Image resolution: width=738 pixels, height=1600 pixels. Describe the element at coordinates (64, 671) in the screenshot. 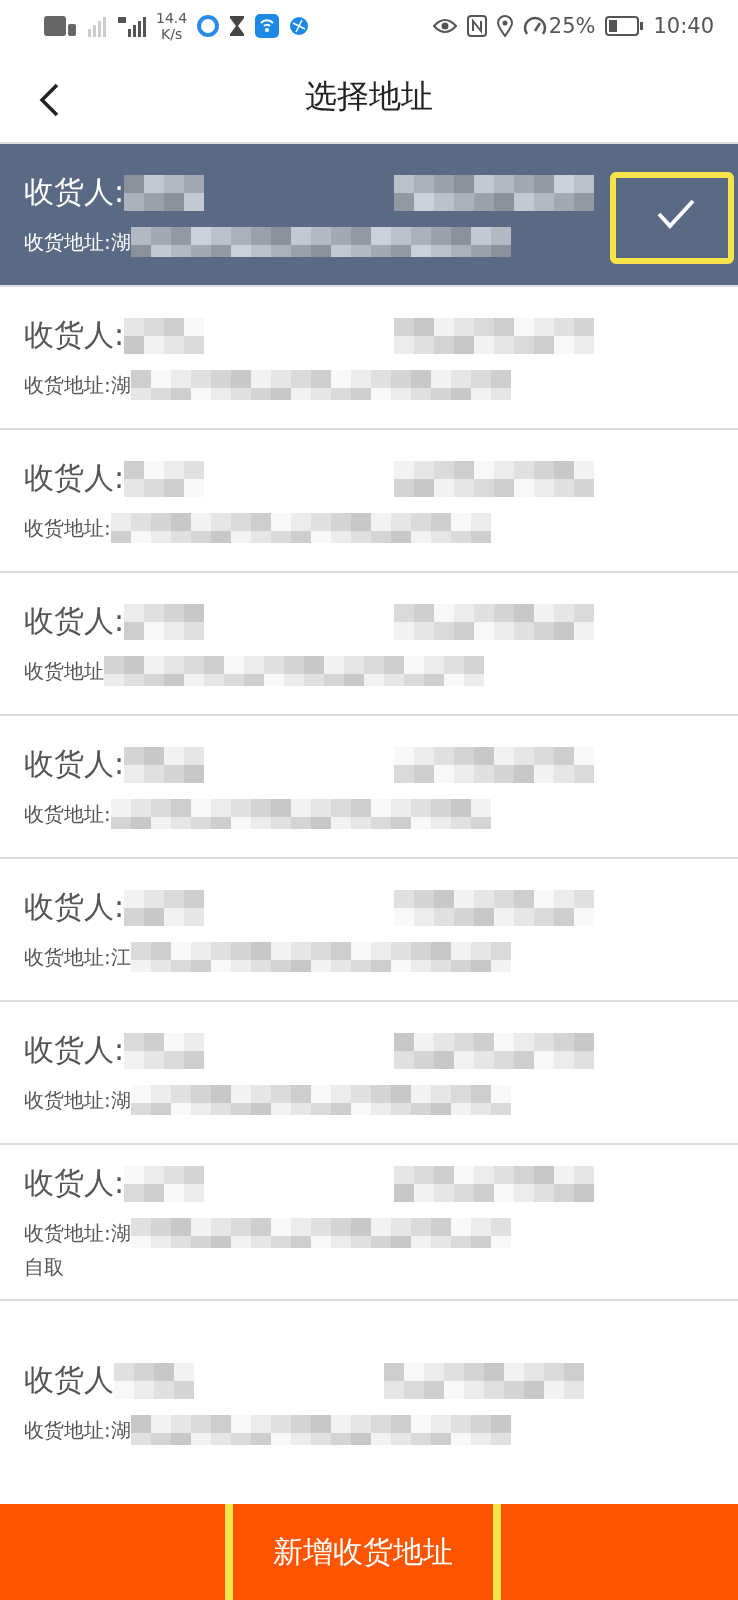

I see `address-label: 收货地址` at that location.